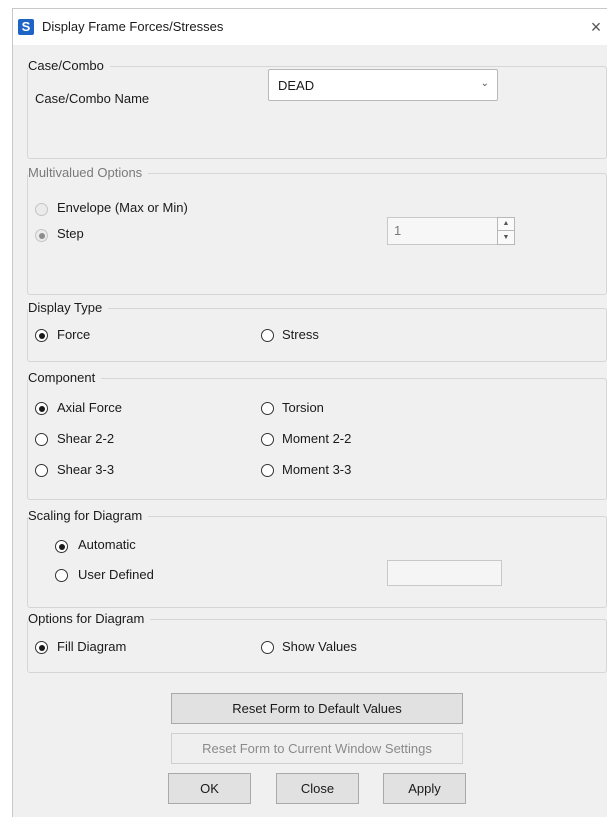 Image resolution: width=607 pixels, height=817 pixels. What do you see at coordinates (484, 83) in the screenshot?
I see `chevron-down-icon: ⌄` at bounding box center [484, 83].